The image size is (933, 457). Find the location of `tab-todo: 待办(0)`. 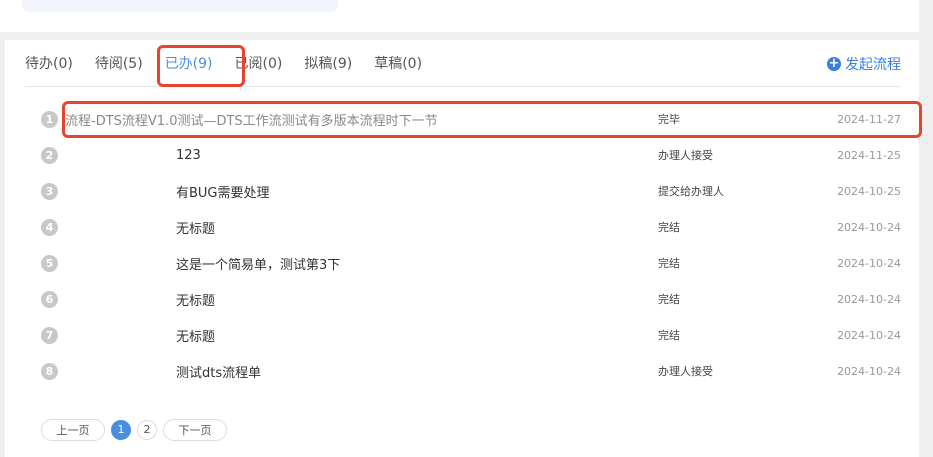

tab-todo: 待办(0) is located at coordinates (49, 70).